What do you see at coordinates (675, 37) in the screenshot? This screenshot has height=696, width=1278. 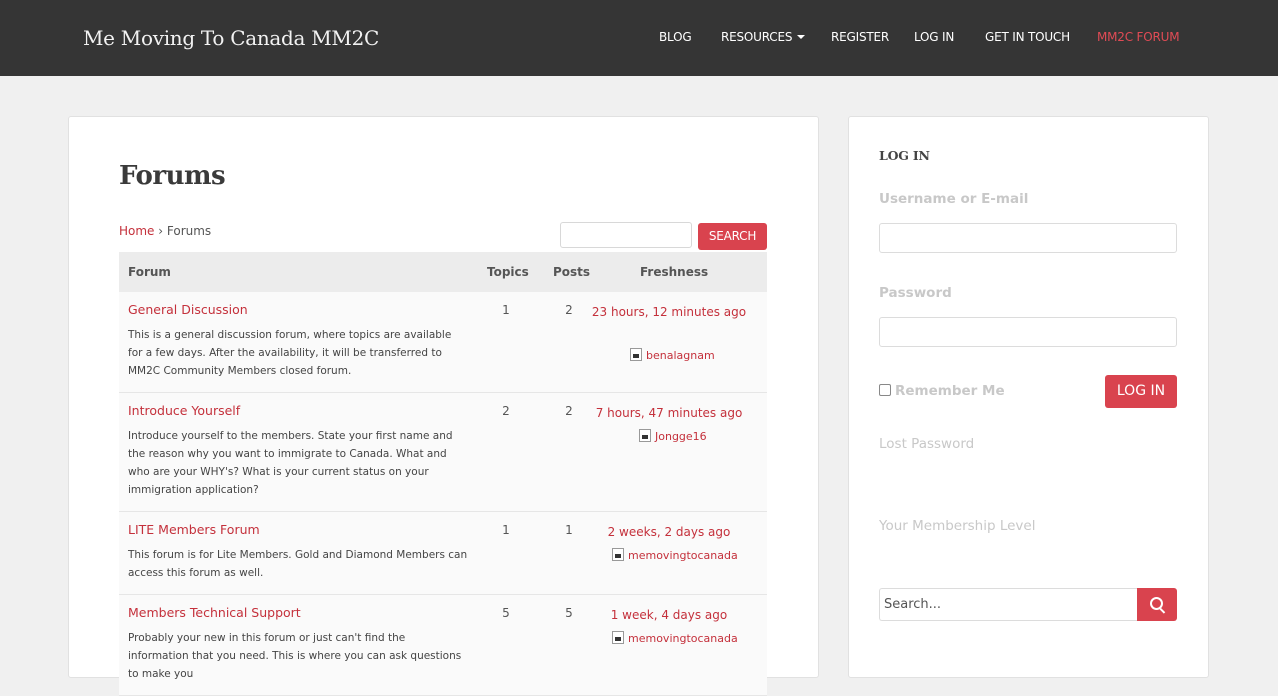 I see `nav-blog: BLOG` at bounding box center [675, 37].